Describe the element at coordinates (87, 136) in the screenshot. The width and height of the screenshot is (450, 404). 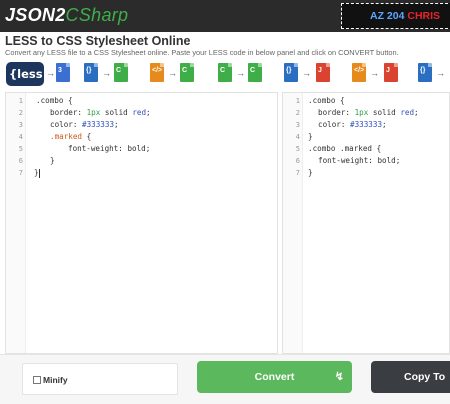
I see `code-punct: {` at that location.